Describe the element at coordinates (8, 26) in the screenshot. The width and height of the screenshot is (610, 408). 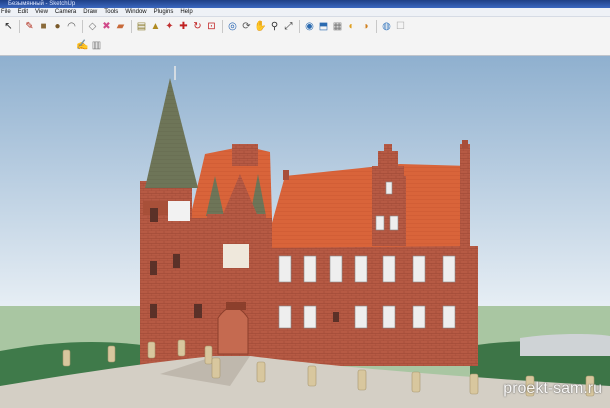
I see `select-arrow-icon: ↖` at that location.